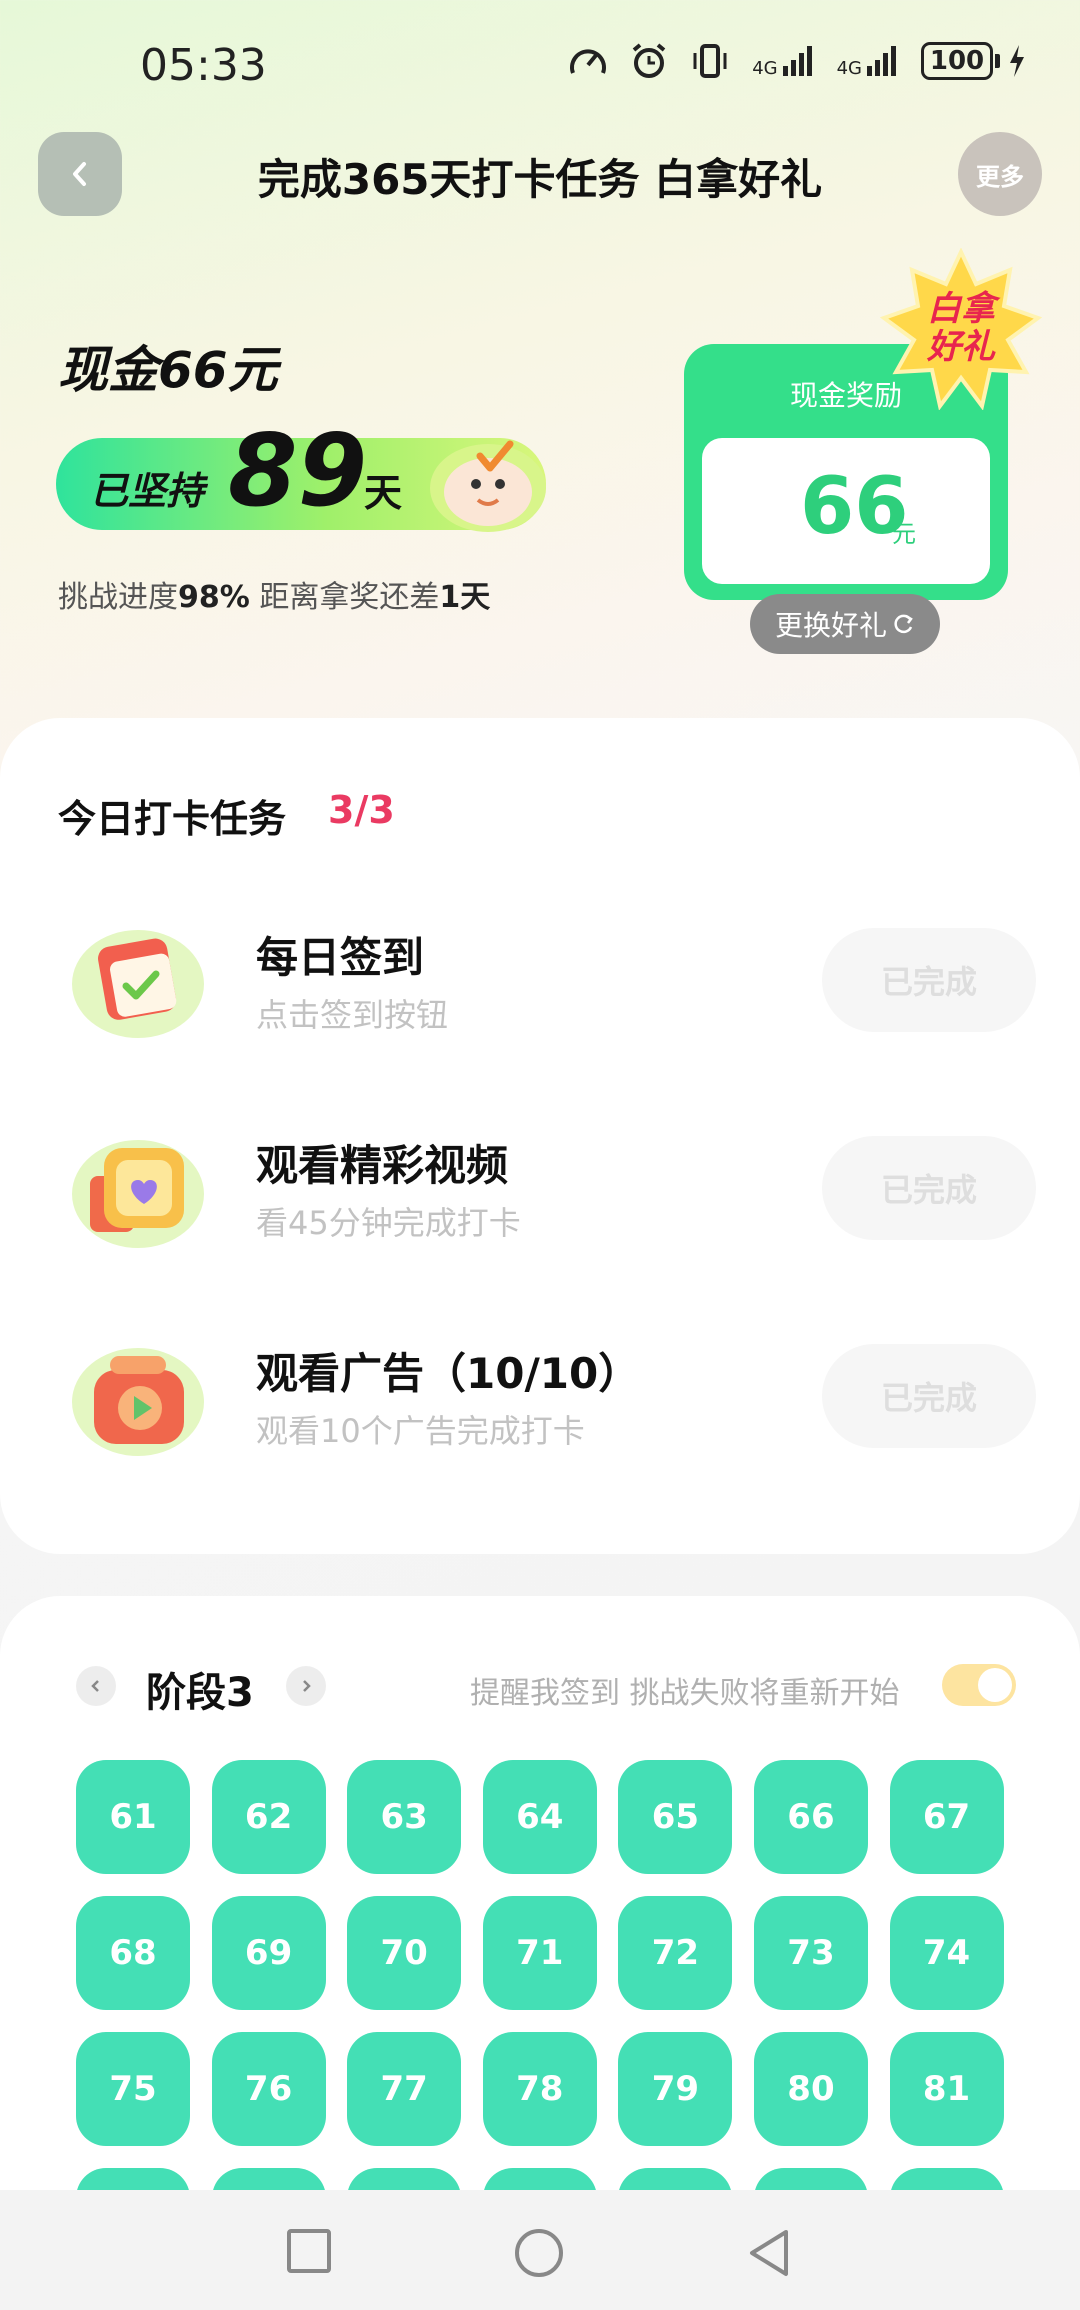  What do you see at coordinates (957, 61) in the screenshot?
I see `battery-level: 100` at bounding box center [957, 61].